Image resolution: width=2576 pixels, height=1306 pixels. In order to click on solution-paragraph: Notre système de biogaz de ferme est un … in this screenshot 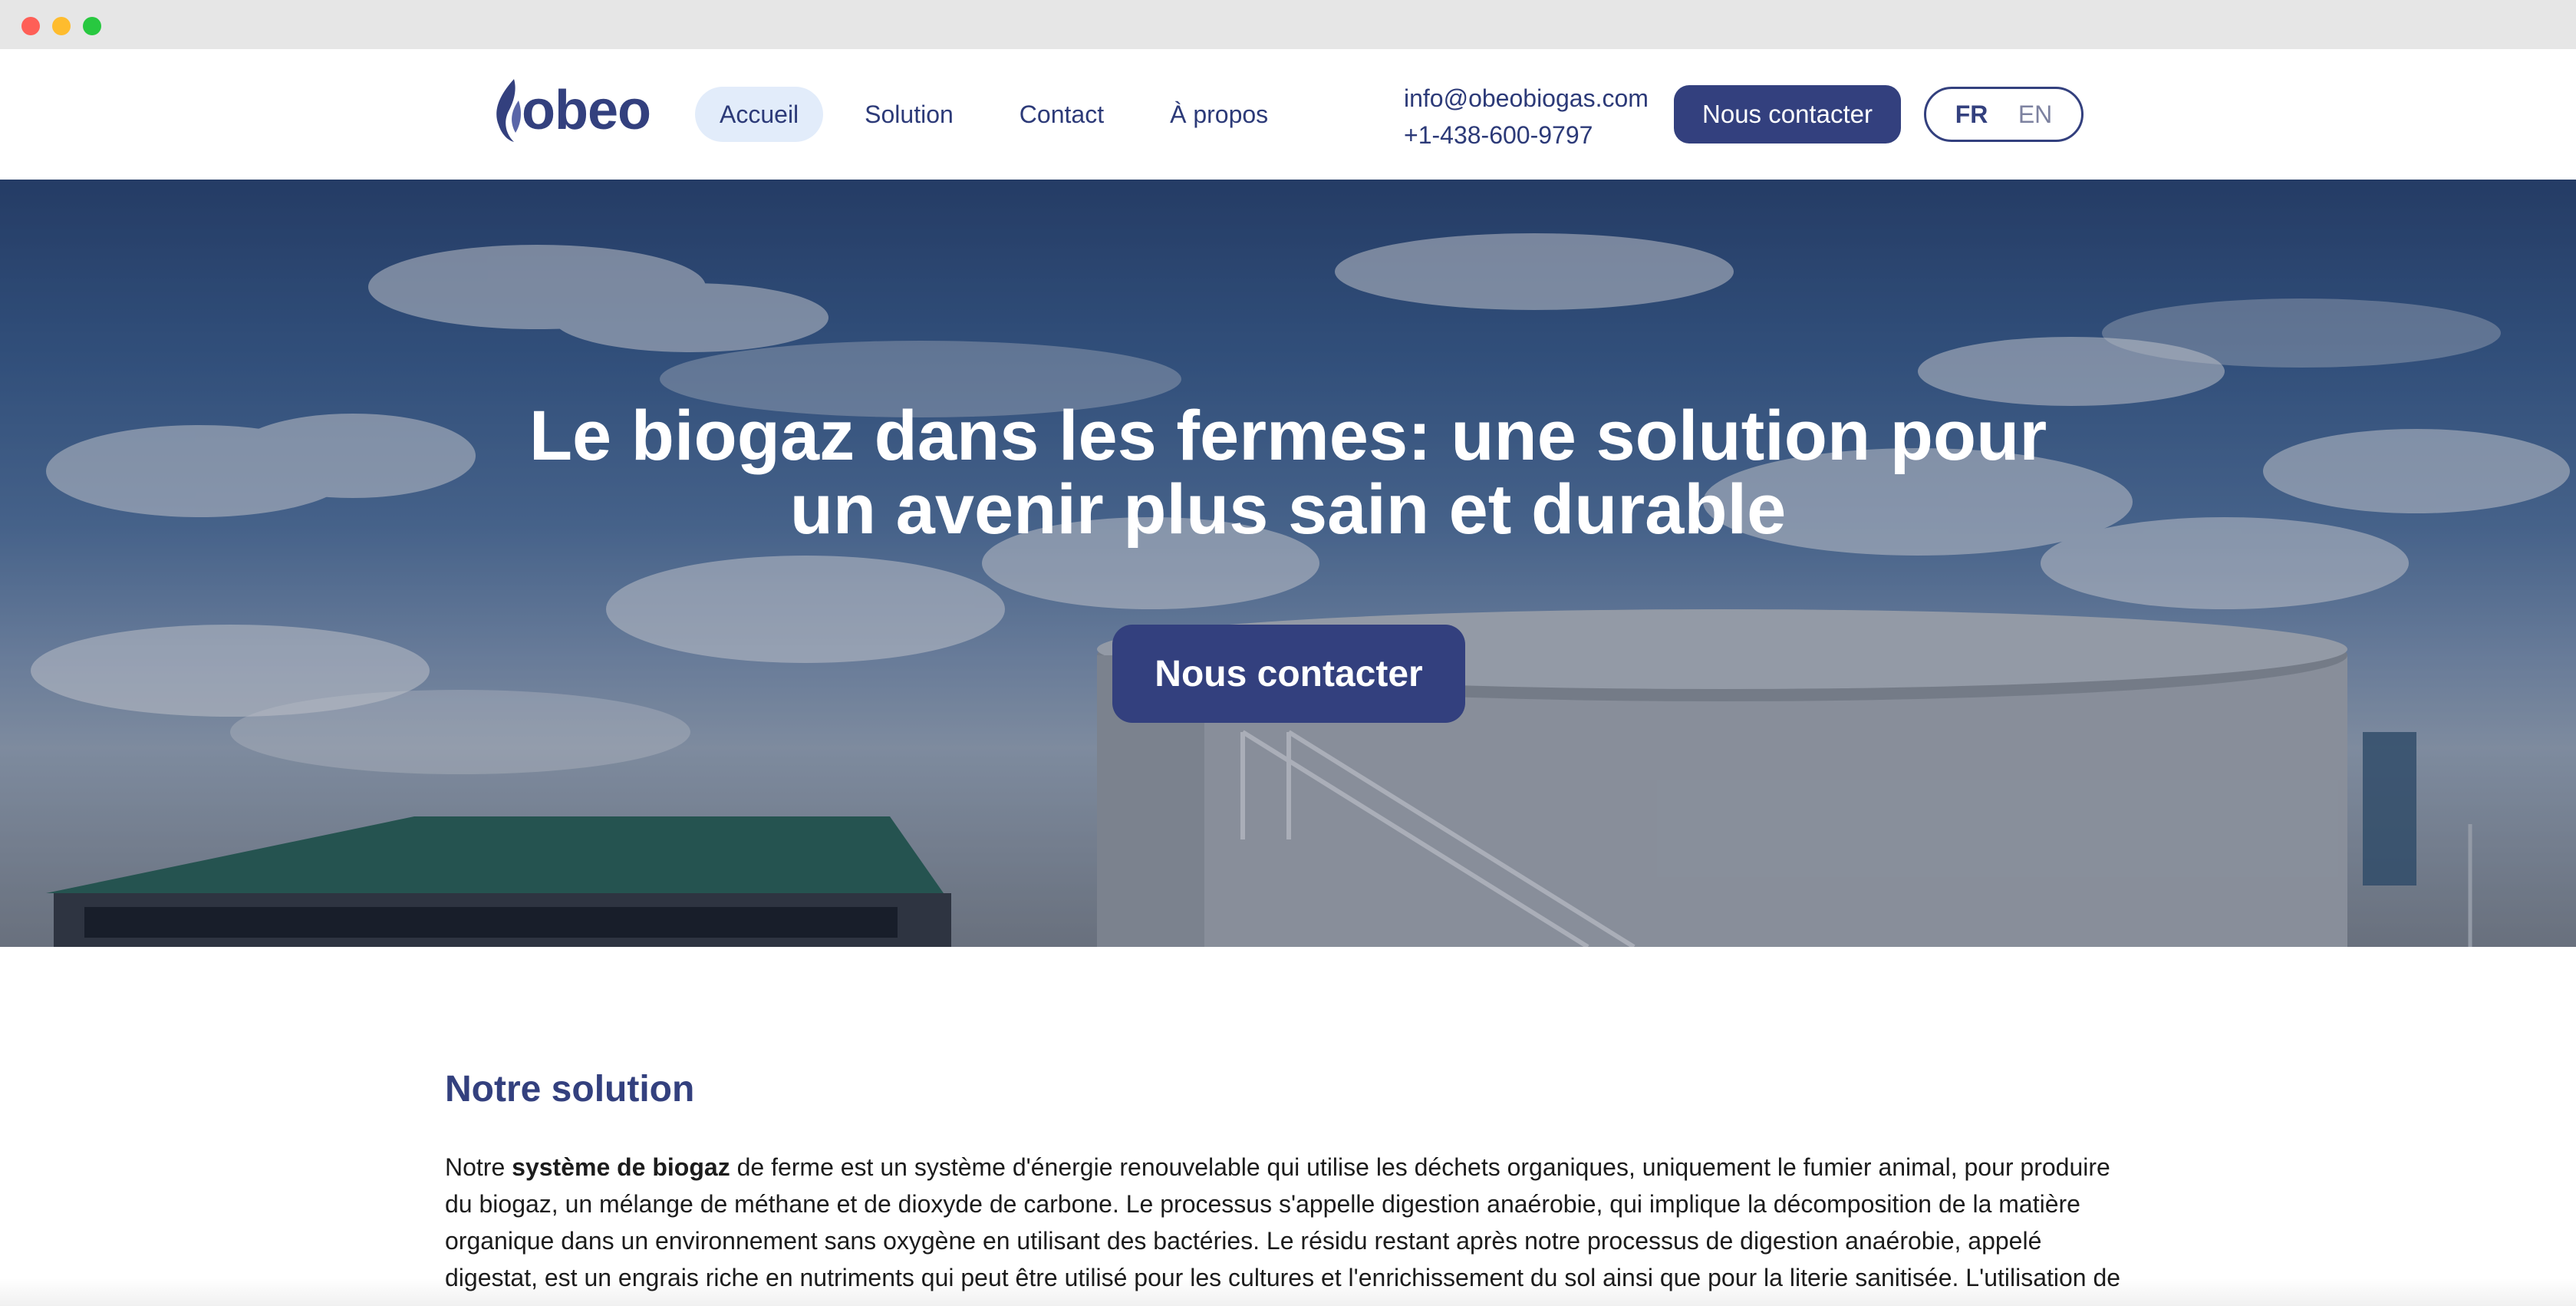, I will do `click(1289, 1222)`.